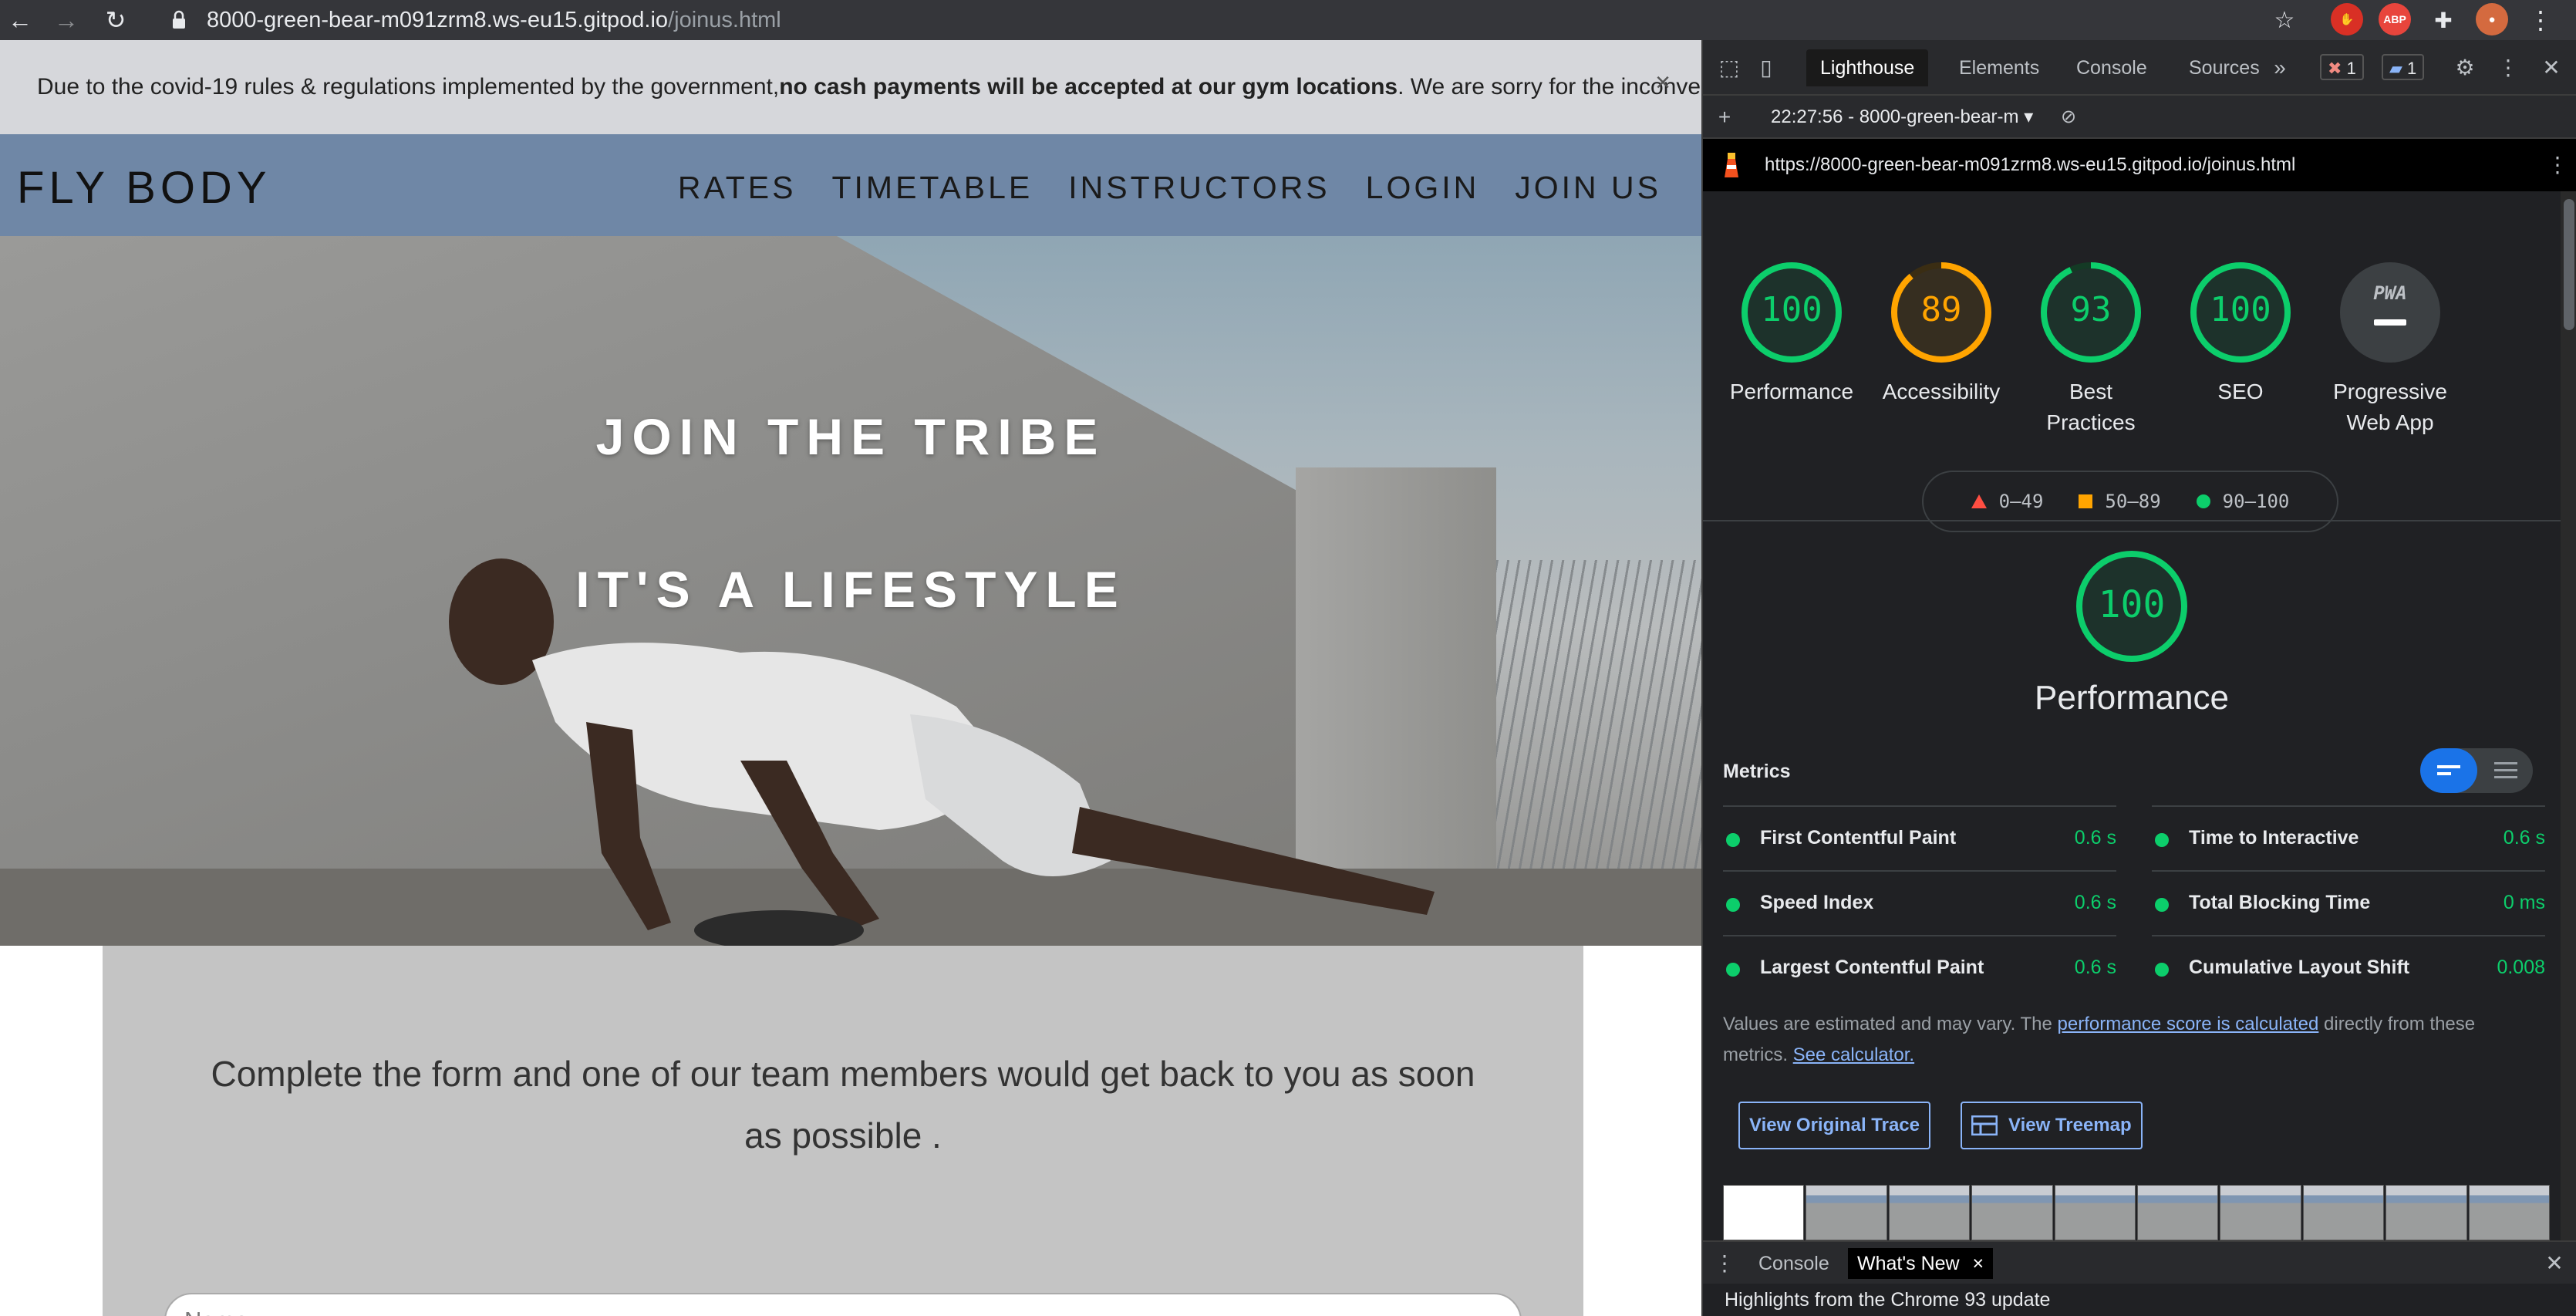 This screenshot has height=1316, width=2576. Describe the element at coordinates (1794, 1263) in the screenshot. I see `drawer-tab-console: Console` at that location.